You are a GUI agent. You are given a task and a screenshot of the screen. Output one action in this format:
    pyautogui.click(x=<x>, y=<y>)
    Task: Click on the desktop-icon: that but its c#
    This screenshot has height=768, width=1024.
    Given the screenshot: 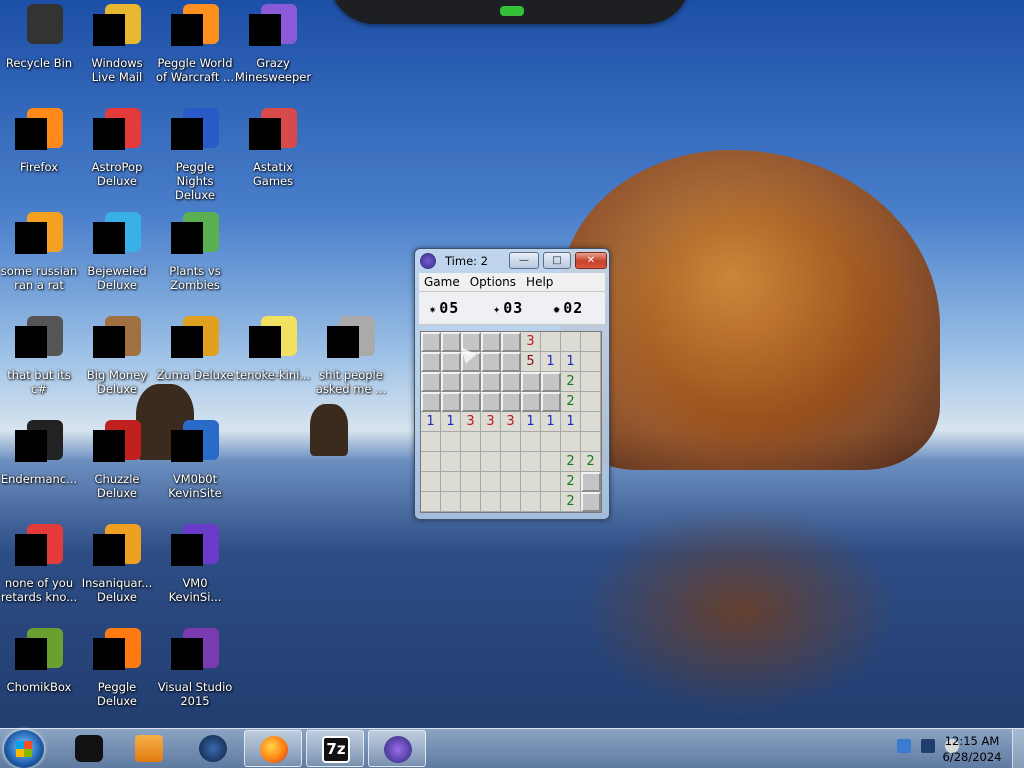 What is the action you would take?
    pyautogui.click(x=39, y=362)
    